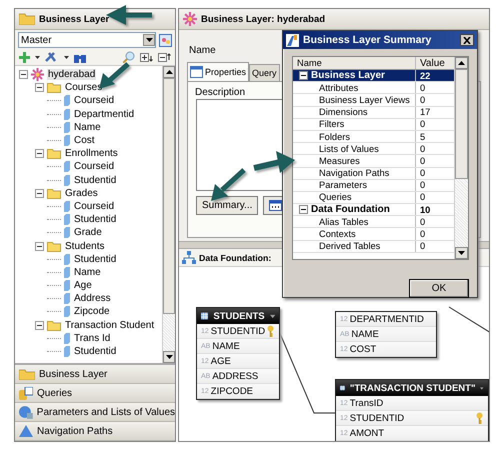  I want to click on ok-button: OK, so click(439, 288).